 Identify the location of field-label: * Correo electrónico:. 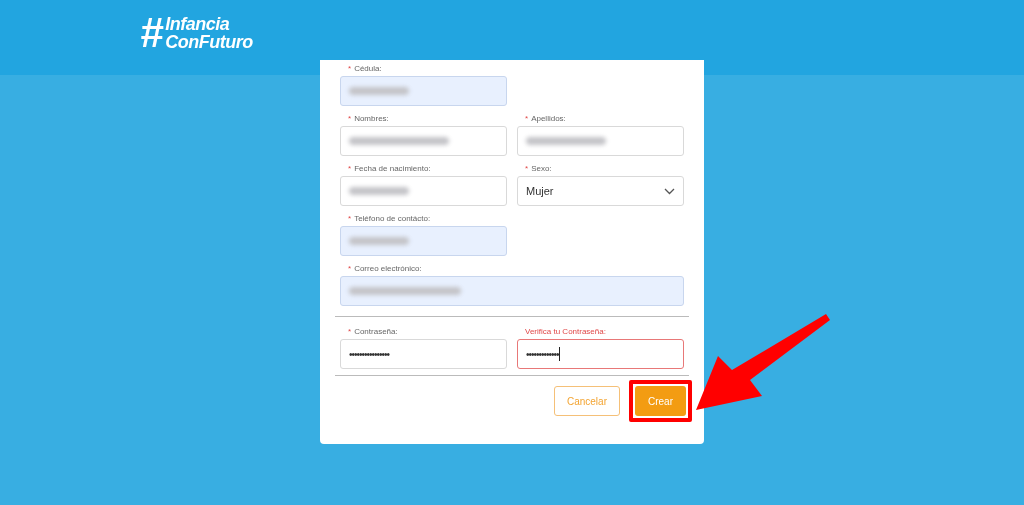
(385, 269).